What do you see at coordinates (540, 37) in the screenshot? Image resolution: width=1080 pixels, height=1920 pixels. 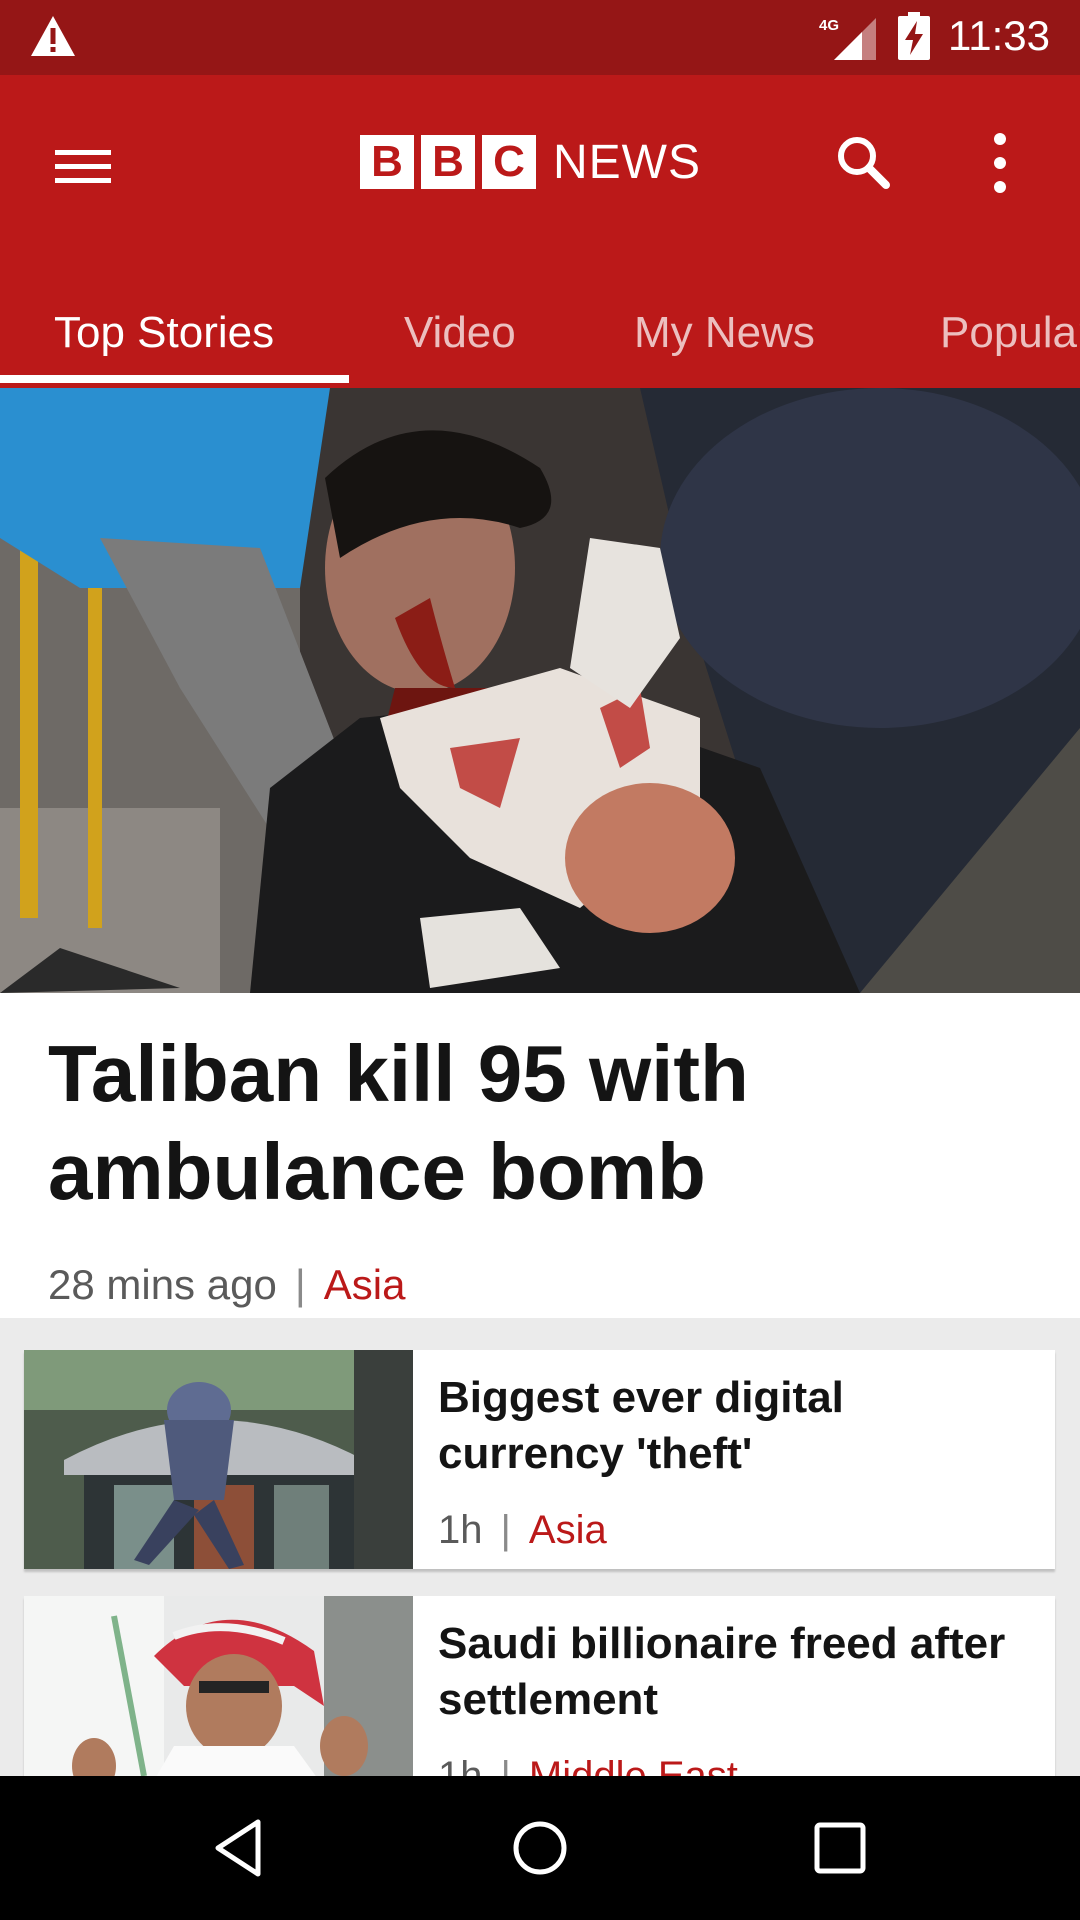 I see `status-bar: 4G 11:33` at bounding box center [540, 37].